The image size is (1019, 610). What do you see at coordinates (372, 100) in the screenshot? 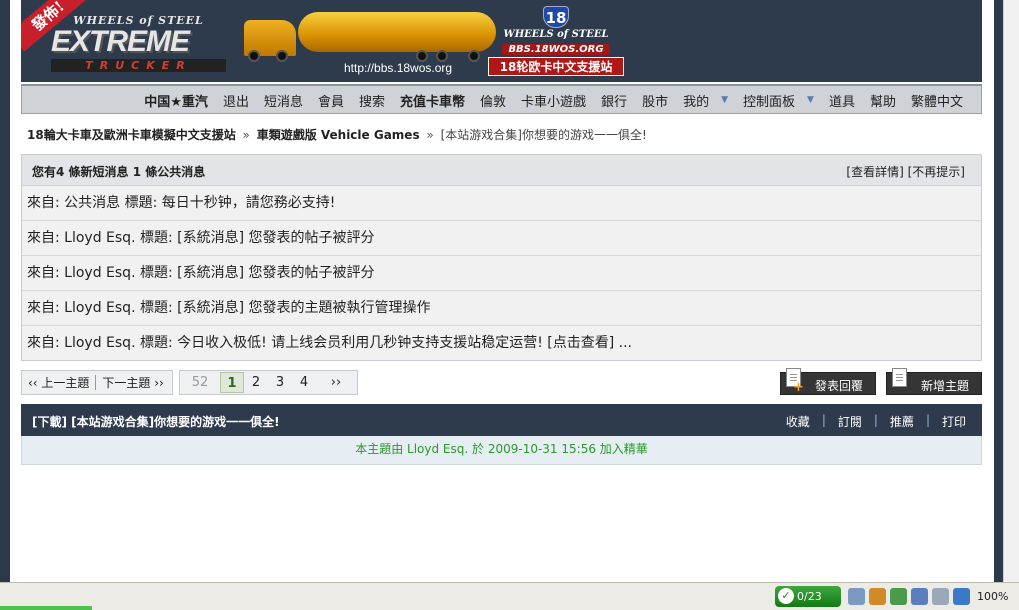
I see `nav-search: 搜索` at bounding box center [372, 100].